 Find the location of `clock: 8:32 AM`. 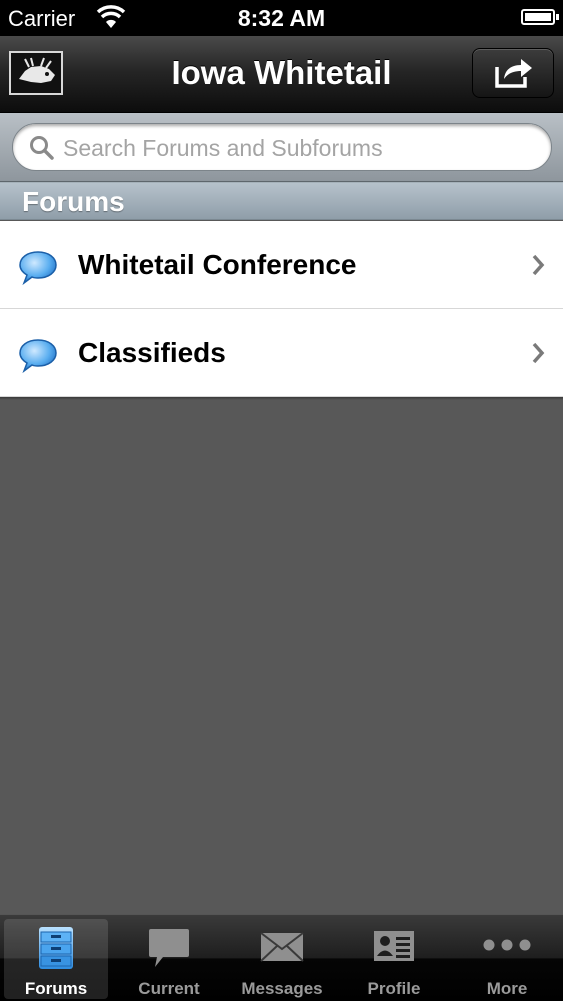

clock: 8:32 AM is located at coordinates (281, 18).